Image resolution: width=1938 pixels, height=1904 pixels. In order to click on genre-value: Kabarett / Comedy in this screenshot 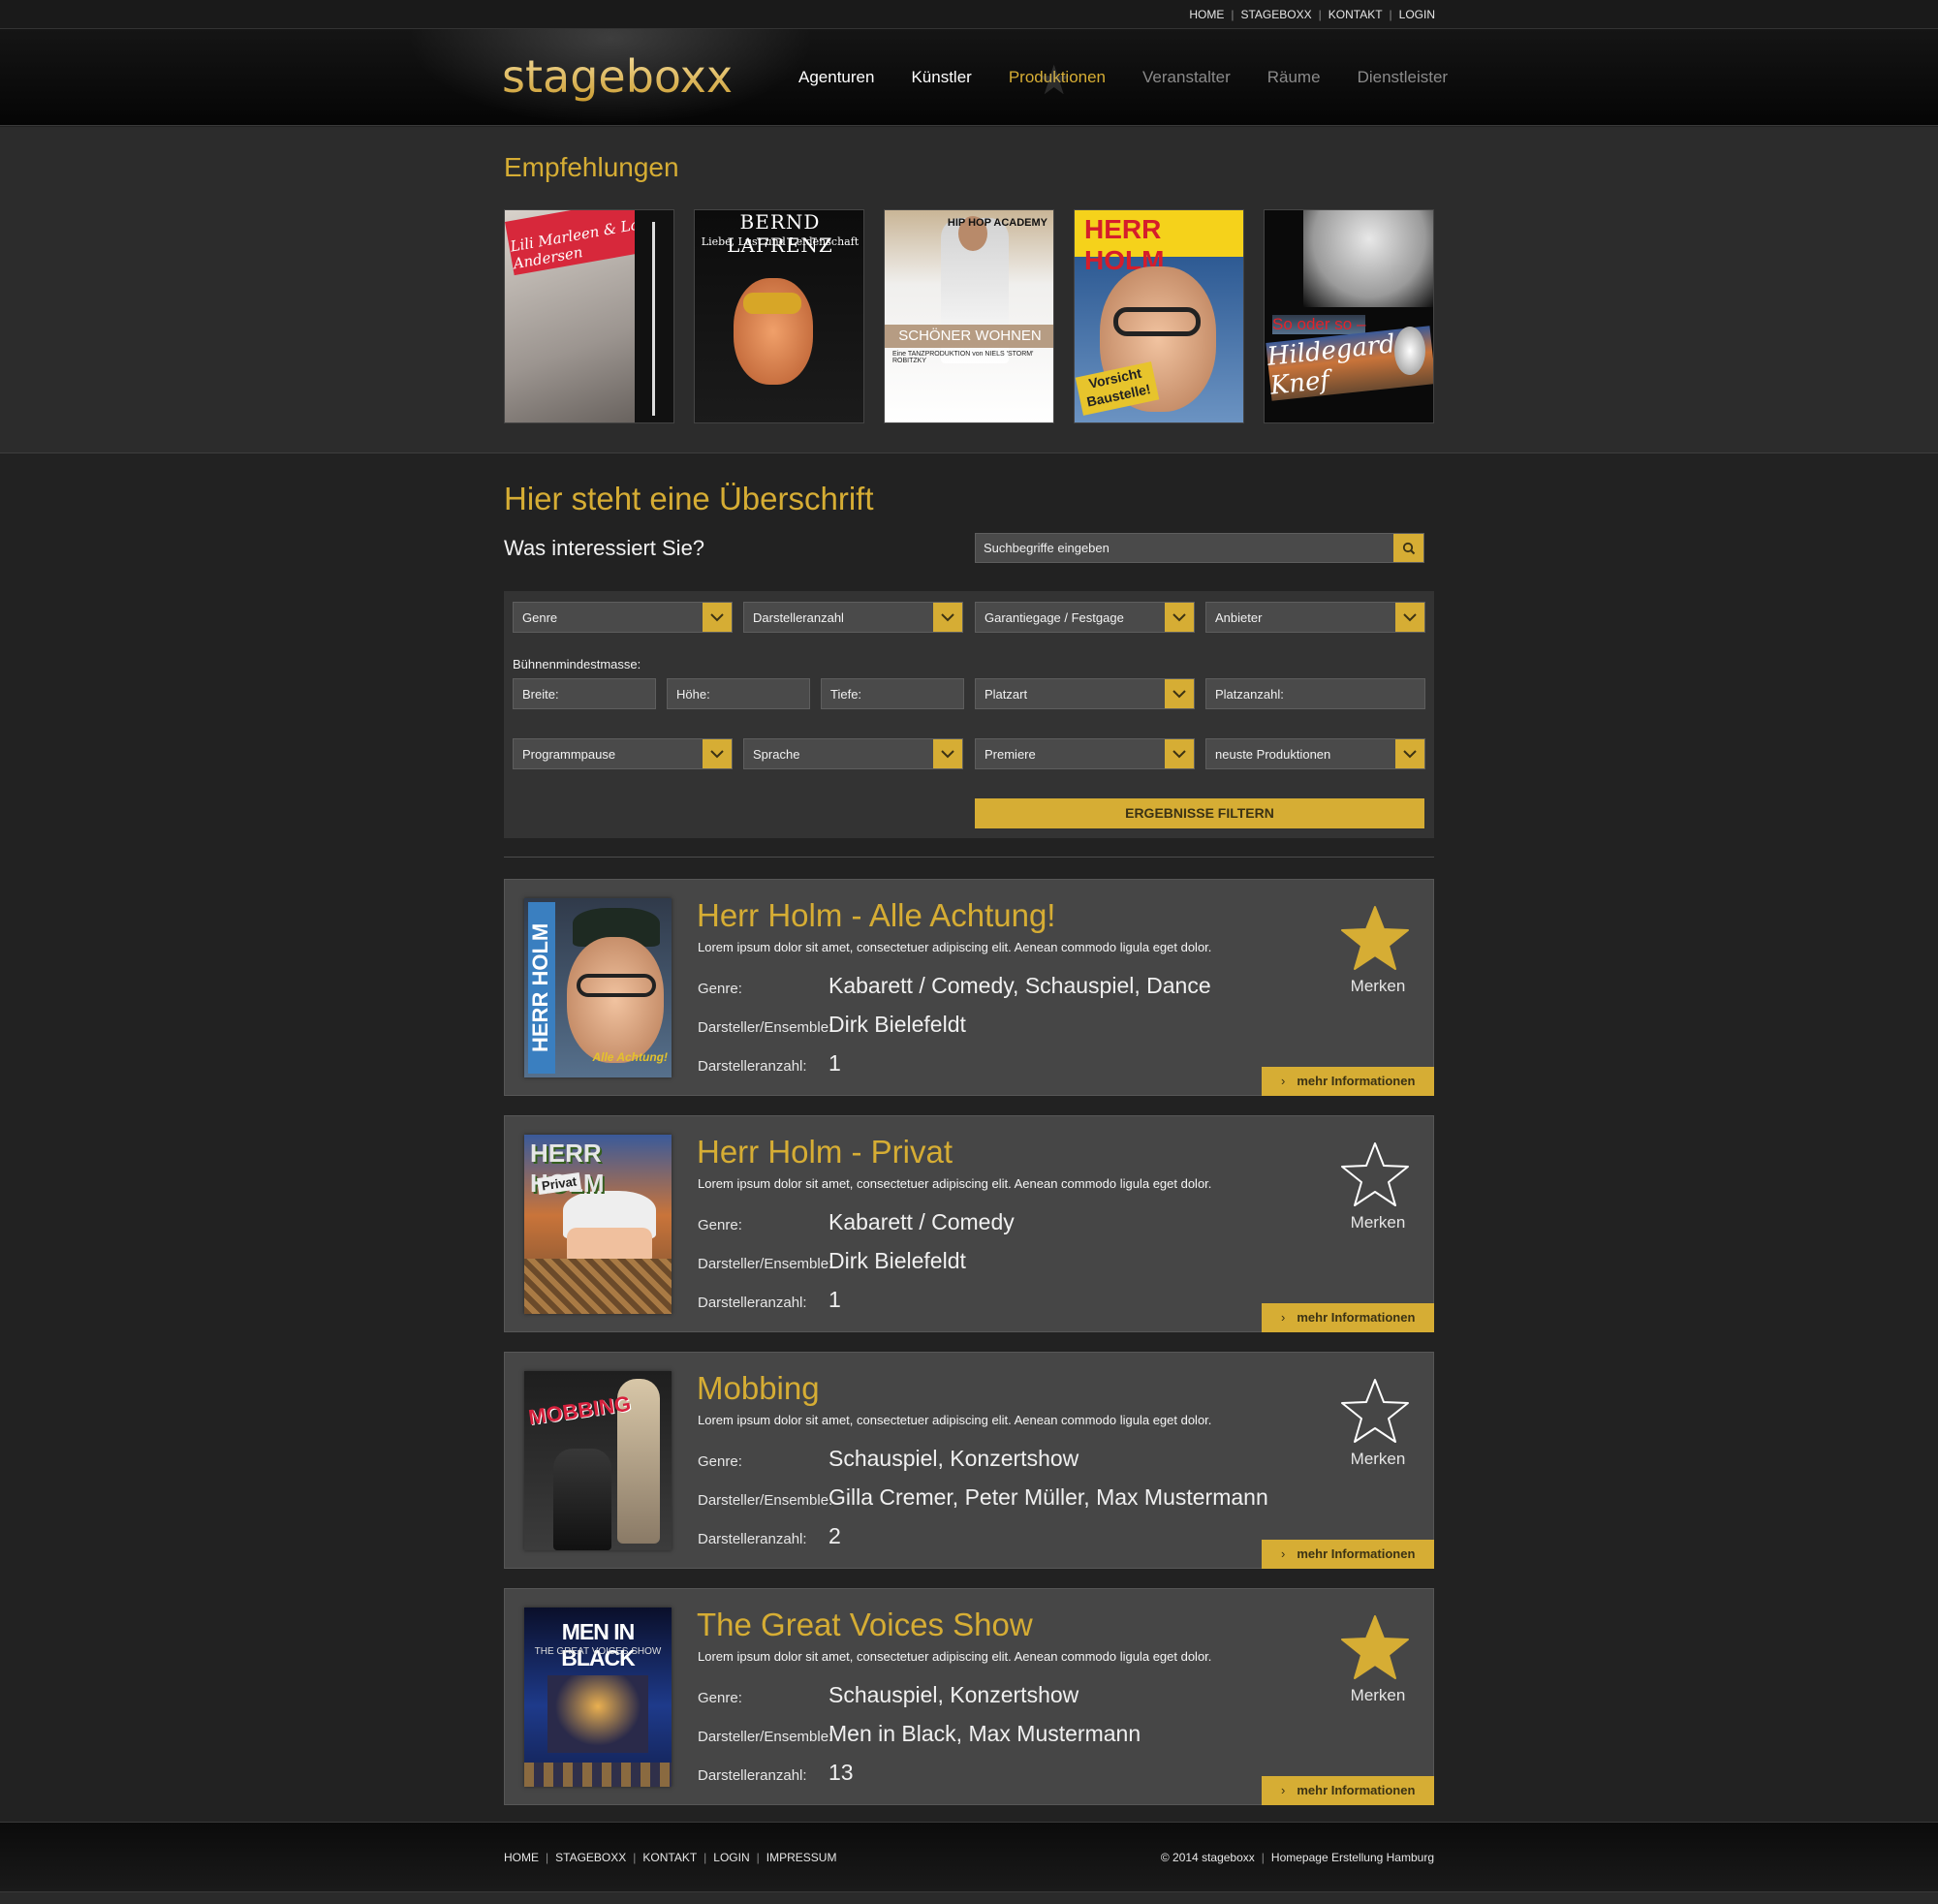, I will do `click(921, 1222)`.